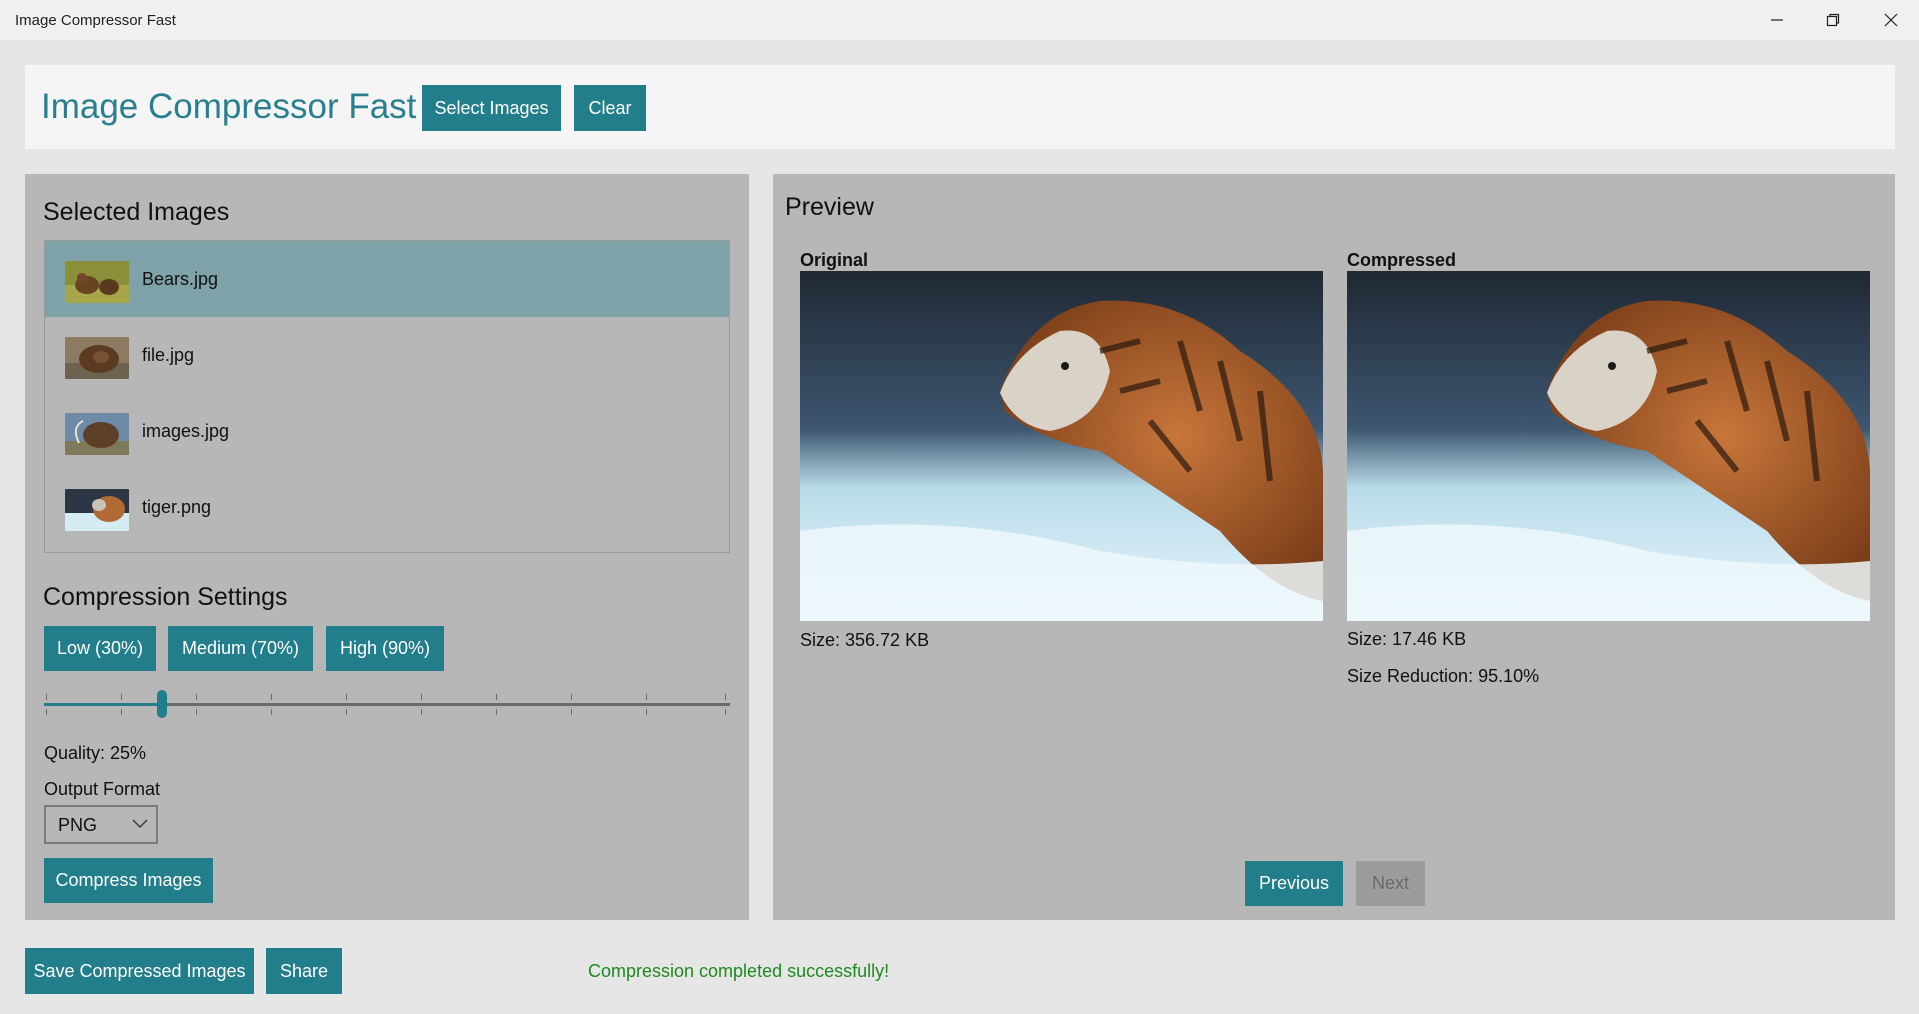 The width and height of the screenshot is (1919, 1014). What do you see at coordinates (1608, 446) in the screenshot?
I see `compressed-preview-image` at bounding box center [1608, 446].